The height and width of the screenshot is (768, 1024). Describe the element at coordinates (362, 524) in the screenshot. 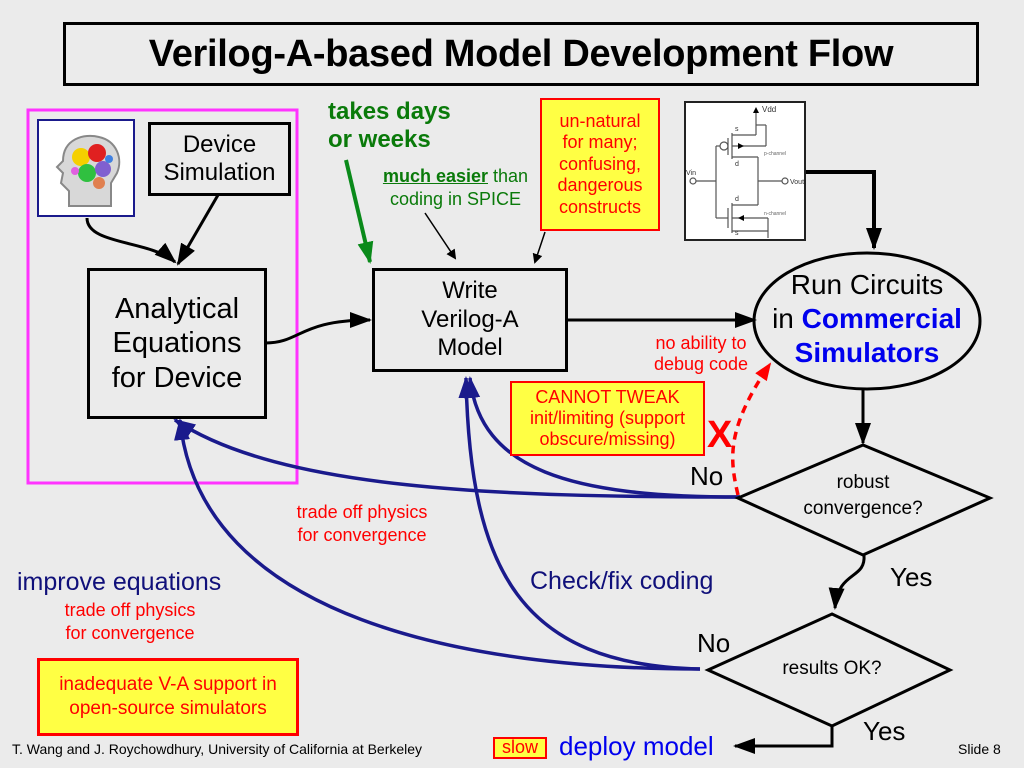

I see `tradeoff-mid-note: trade off physics for convergence` at that location.